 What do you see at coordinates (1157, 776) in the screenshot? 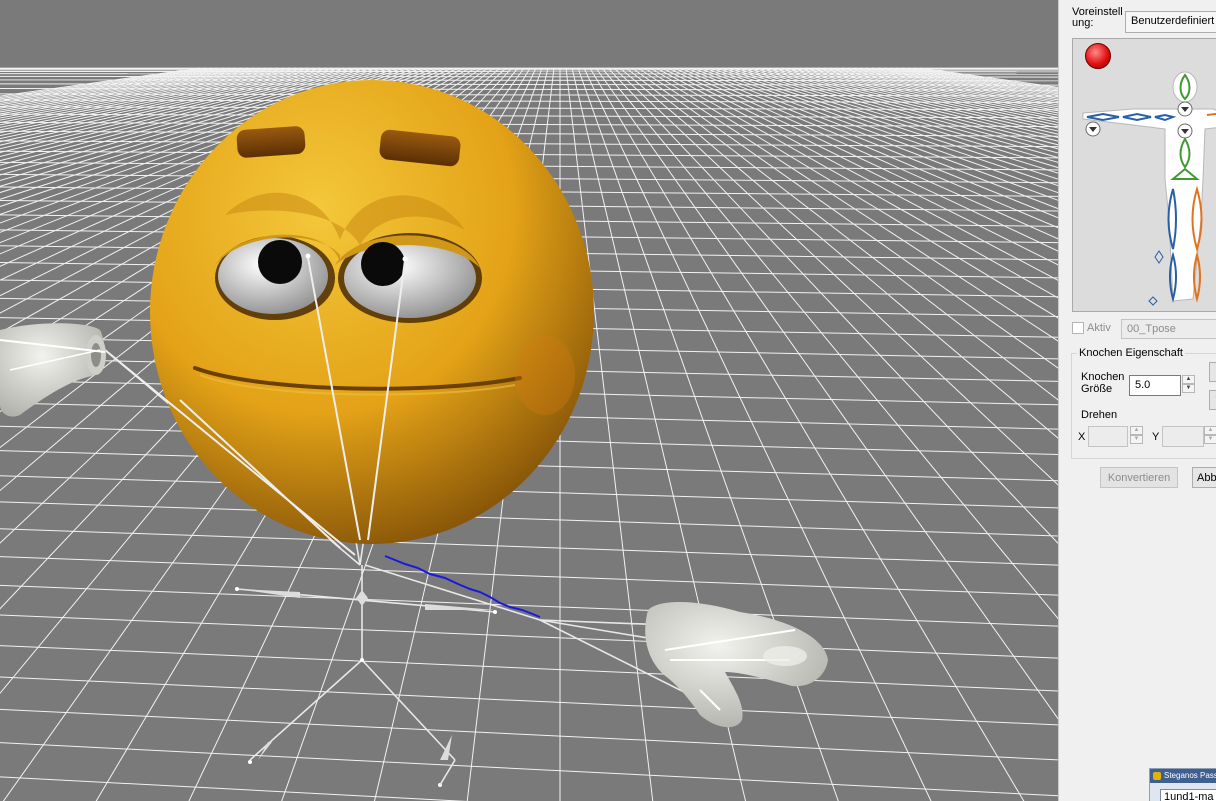
I see `app-icon` at bounding box center [1157, 776].